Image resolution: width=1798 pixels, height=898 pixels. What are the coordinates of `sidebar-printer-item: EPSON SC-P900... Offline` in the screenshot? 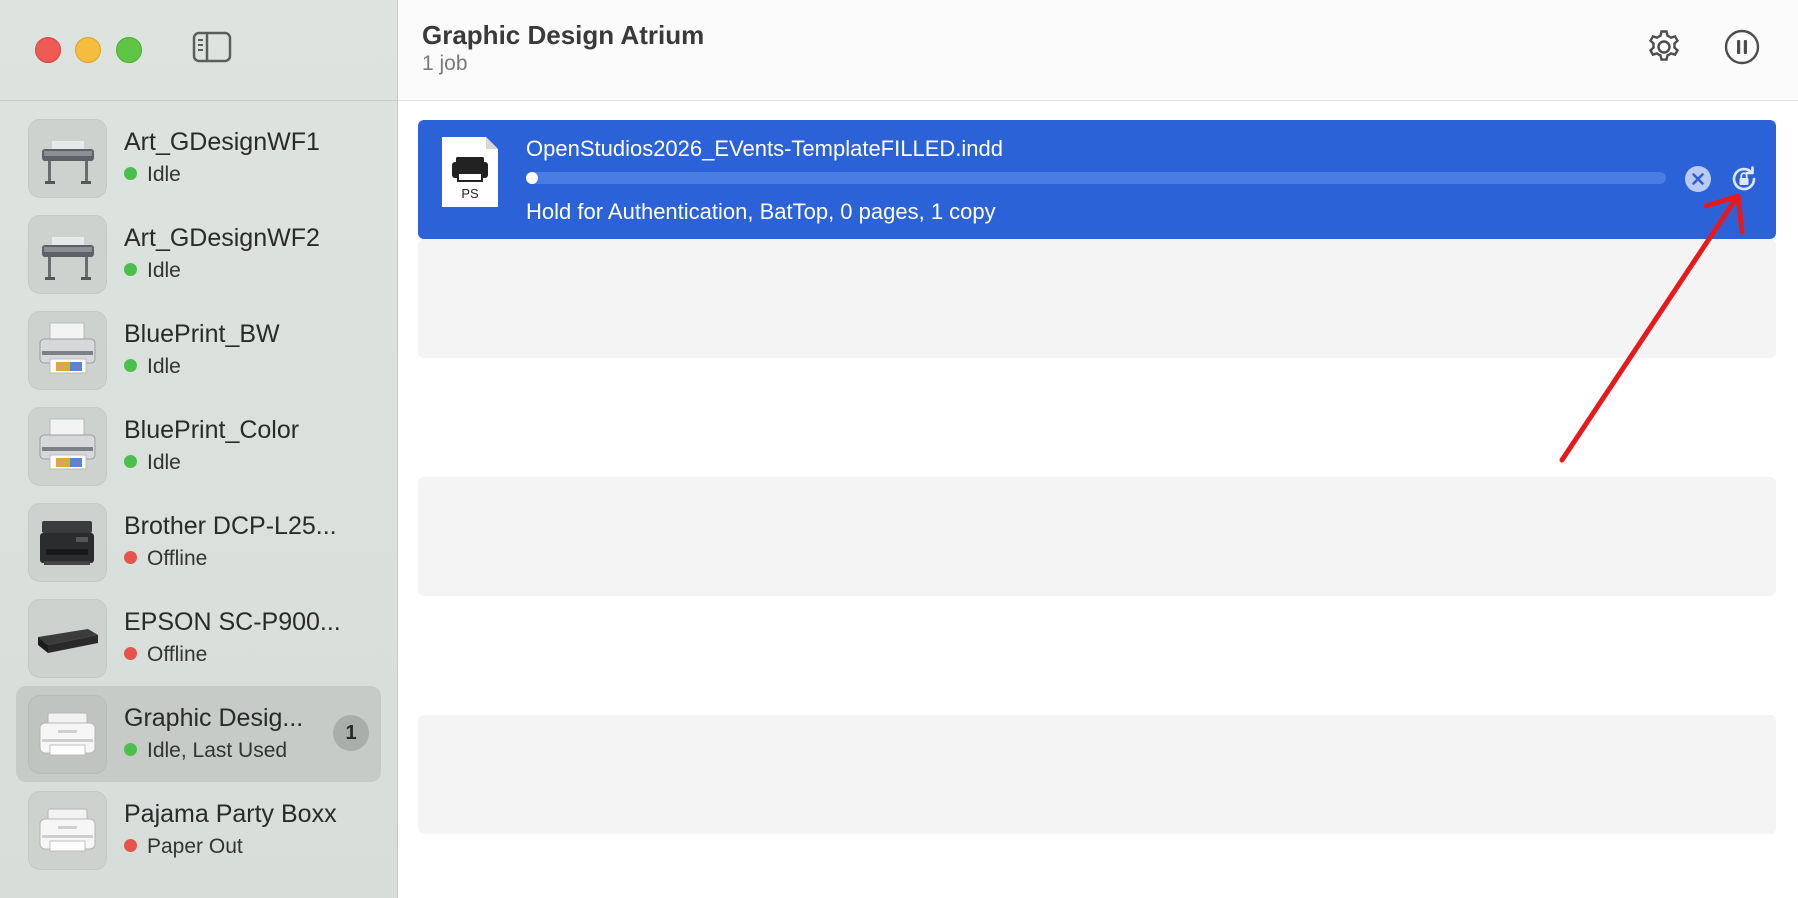 It's located at (198, 638).